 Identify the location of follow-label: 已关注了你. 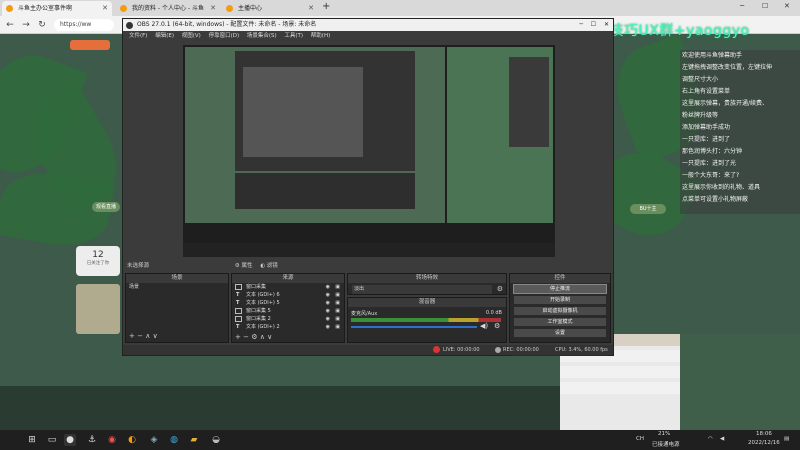
(98, 263).